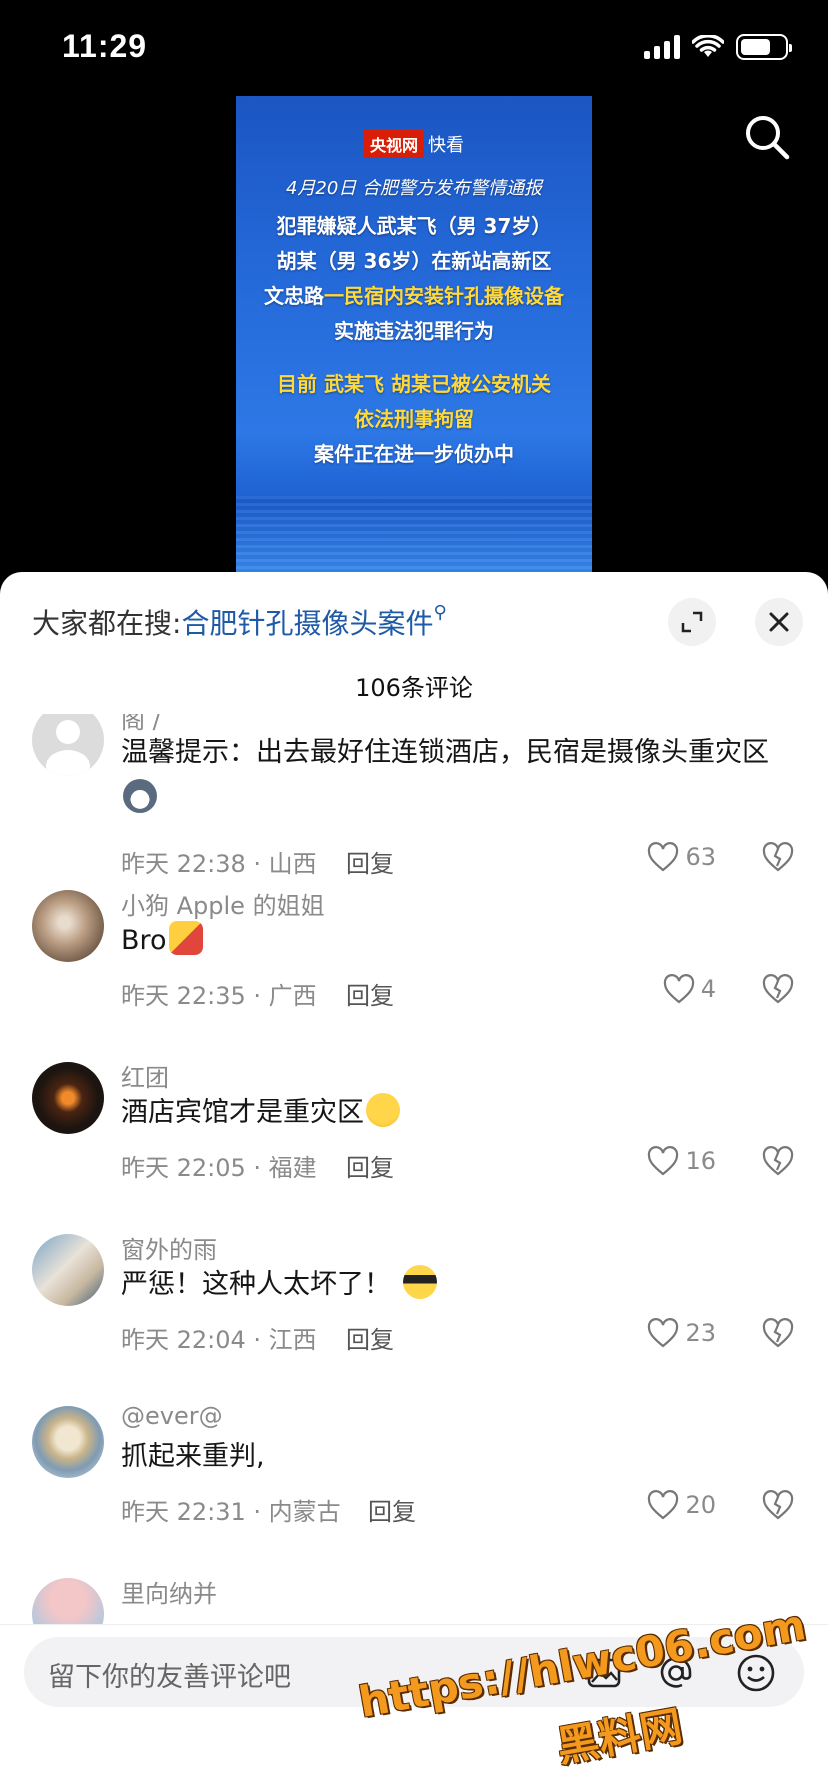  I want to click on comment-text: Bro, so click(461, 941).